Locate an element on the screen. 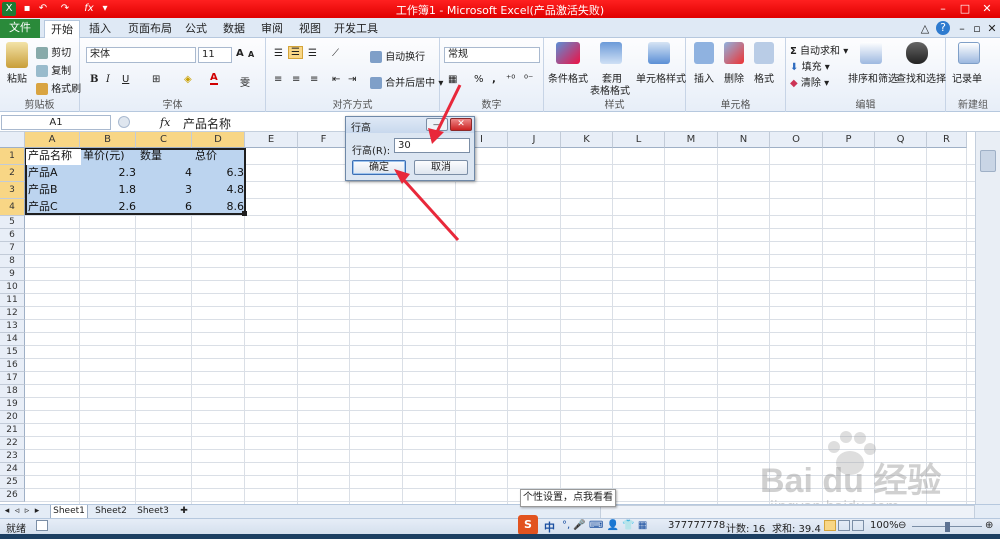 Image resolution: width=1000 pixels, height=539 pixels. name-box-expand-icon is located at coordinates (124, 122).